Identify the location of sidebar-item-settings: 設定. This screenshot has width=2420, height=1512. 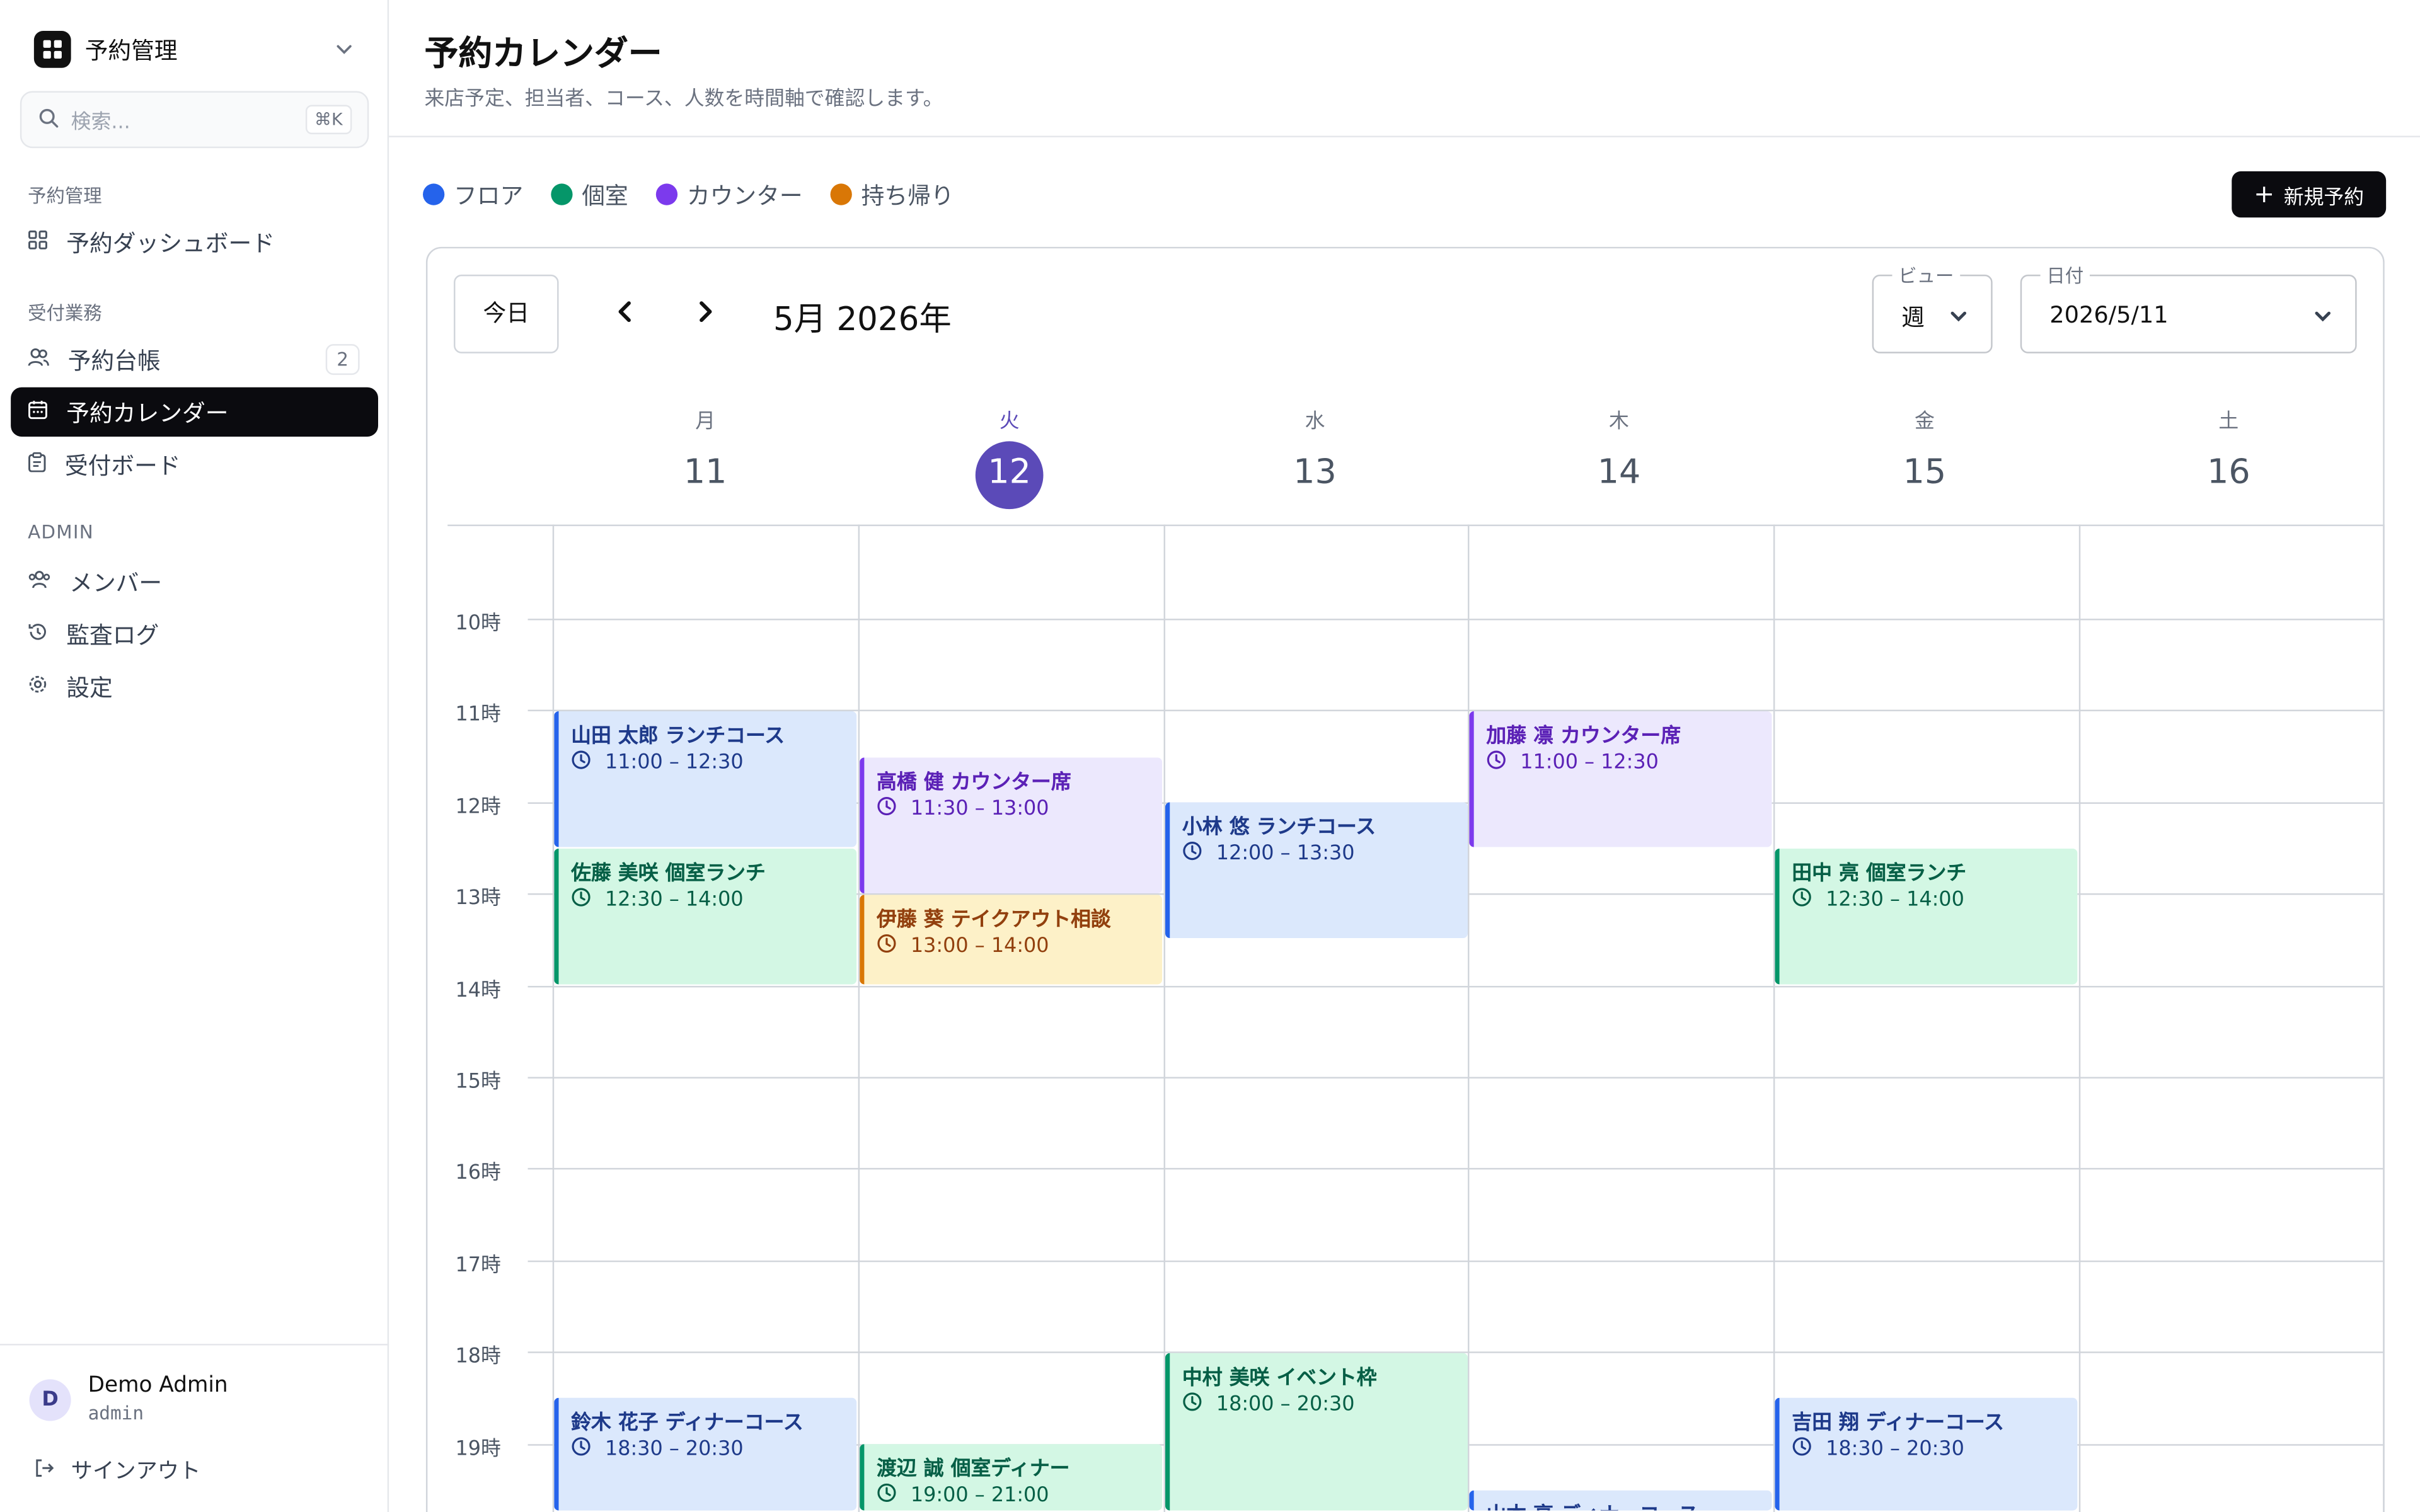
(194, 686).